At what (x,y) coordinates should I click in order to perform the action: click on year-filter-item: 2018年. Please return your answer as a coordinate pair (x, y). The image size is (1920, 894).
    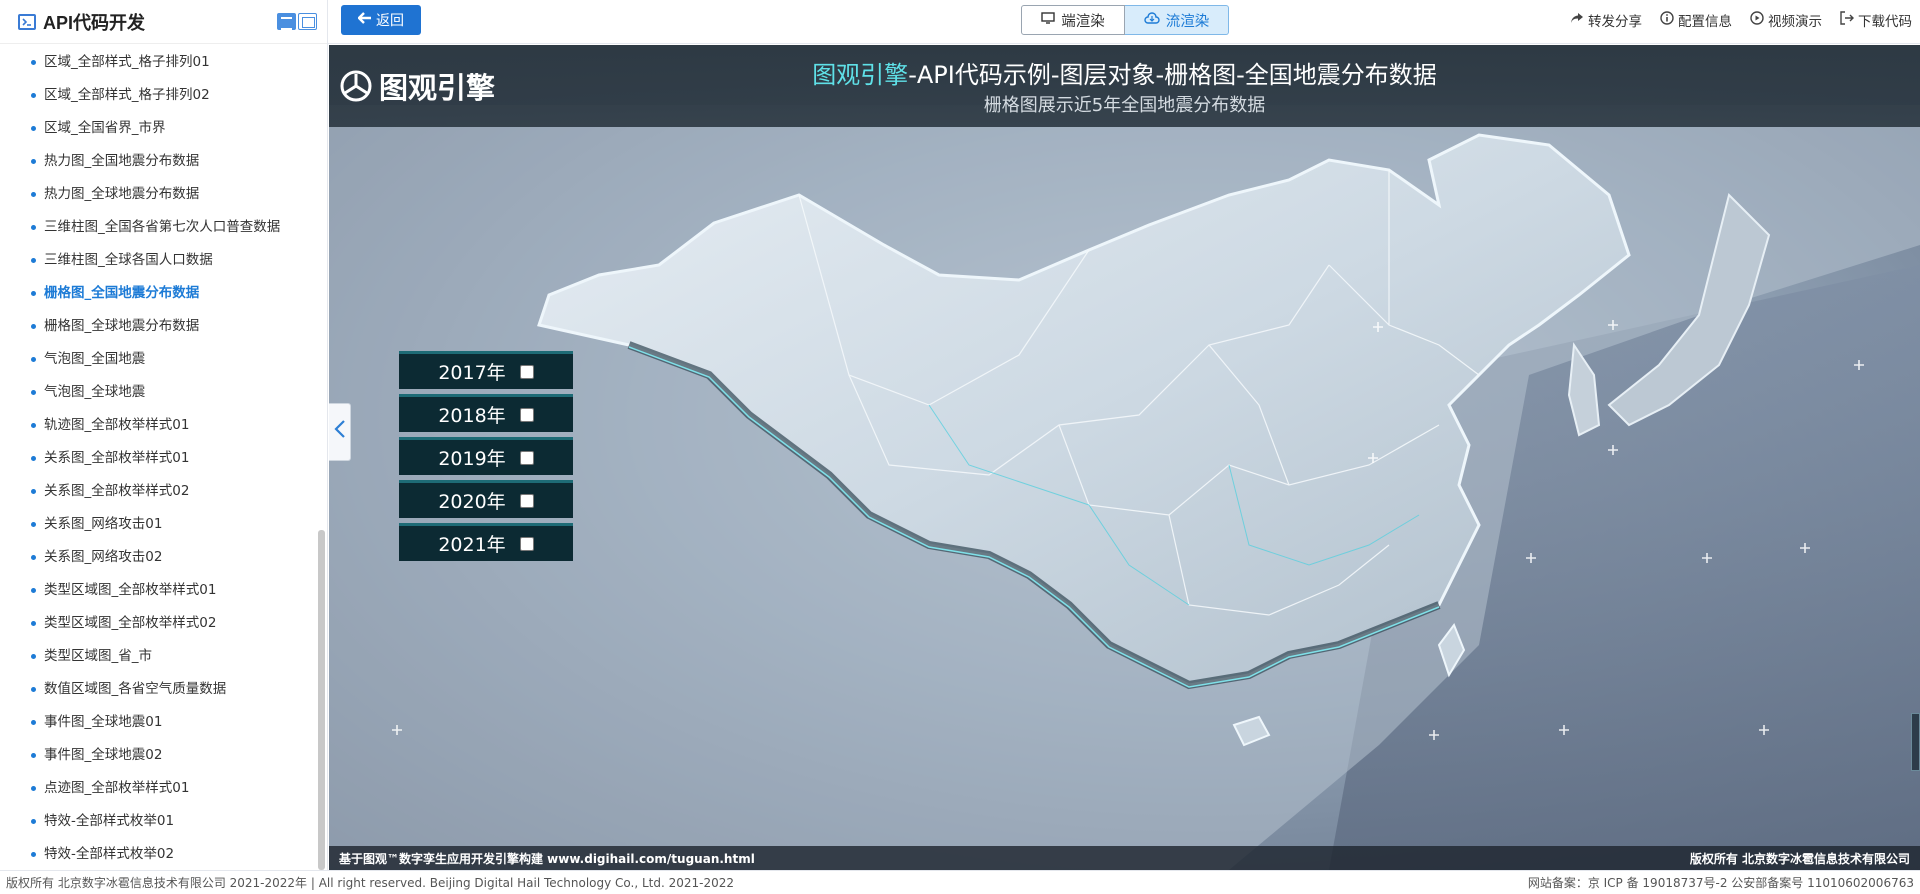
    Looking at the image, I should click on (486, 413).